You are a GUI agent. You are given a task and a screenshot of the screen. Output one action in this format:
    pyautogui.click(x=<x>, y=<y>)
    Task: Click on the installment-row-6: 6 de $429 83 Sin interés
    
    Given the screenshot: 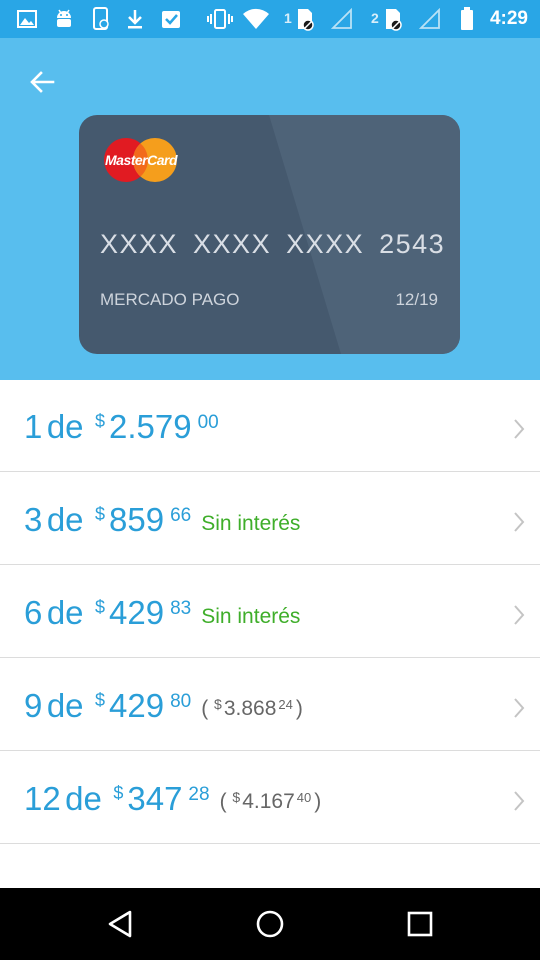 What is the action you would take?
    pyautogui.click(x=270, y=612)
    